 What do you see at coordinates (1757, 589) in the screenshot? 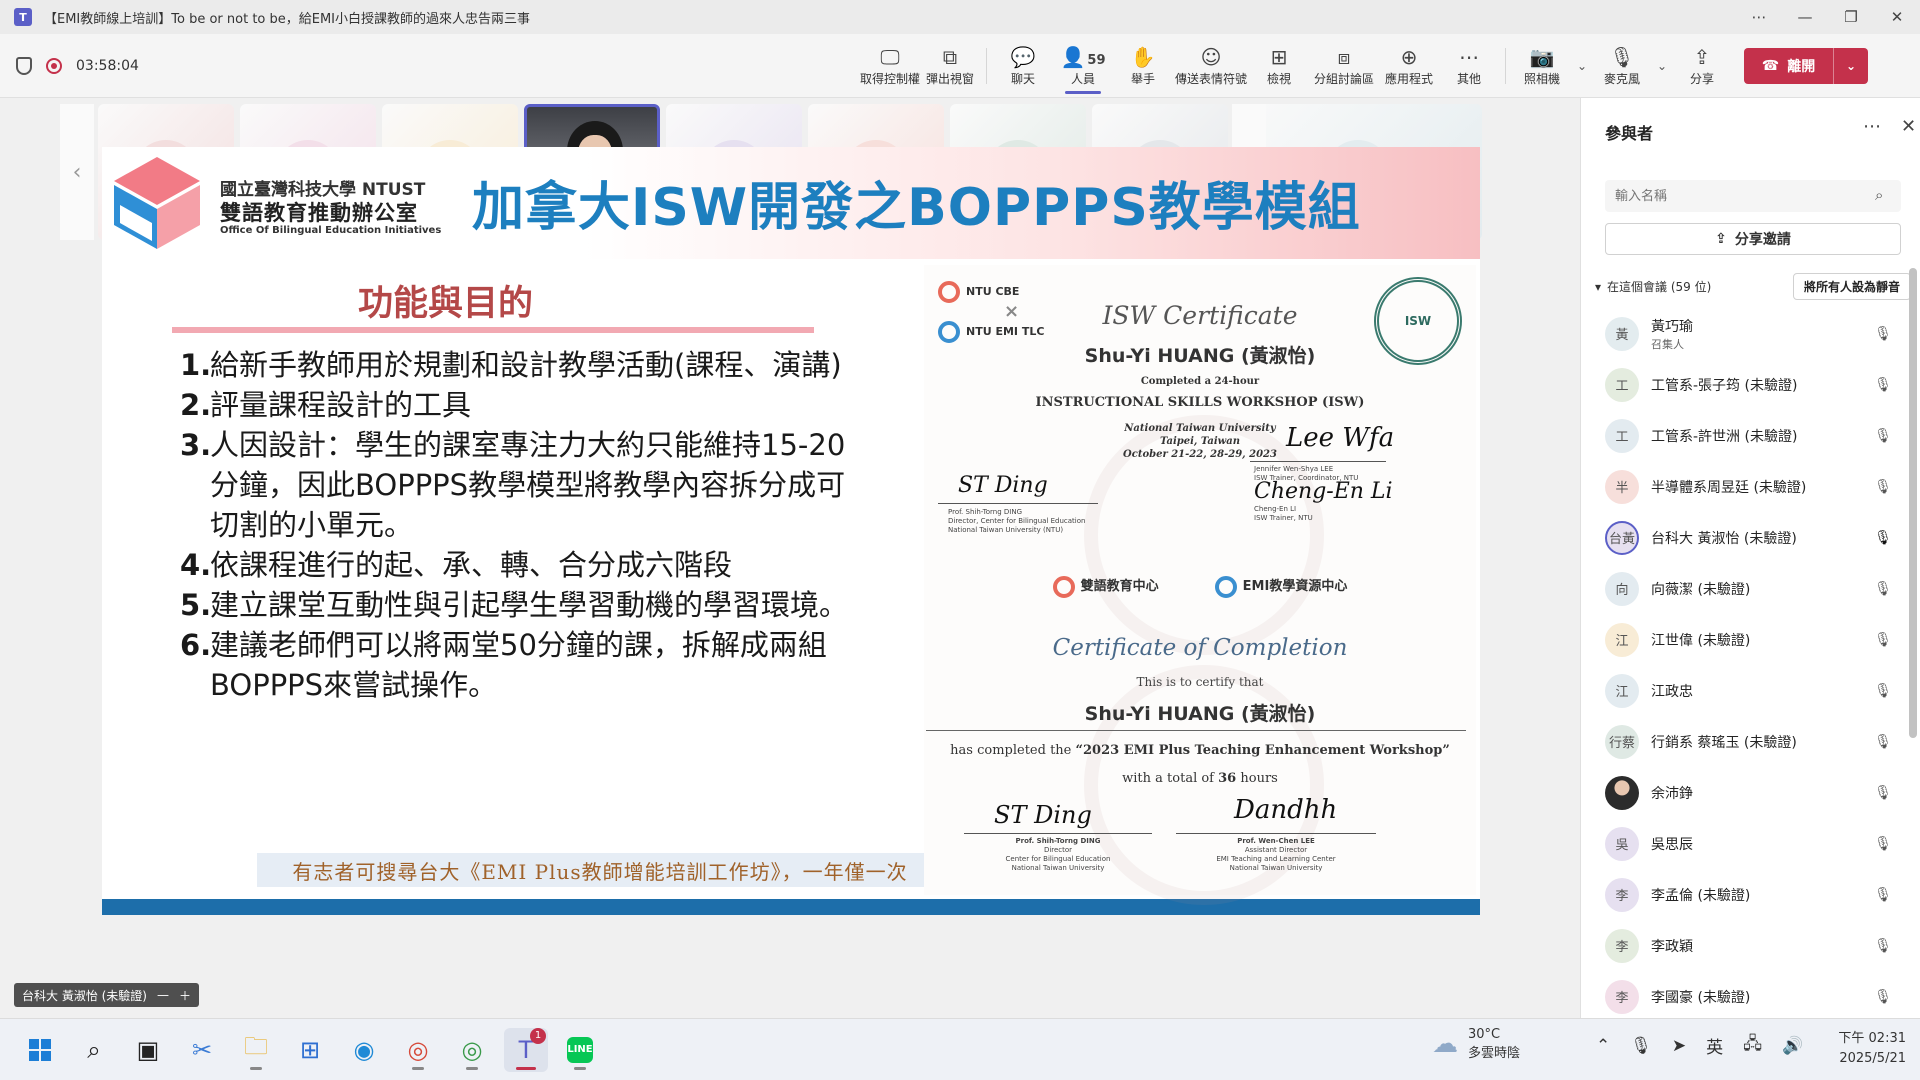
I see `participant-list-name: 向薇潔 (未驗證)` at bounding box center [1757, 589].